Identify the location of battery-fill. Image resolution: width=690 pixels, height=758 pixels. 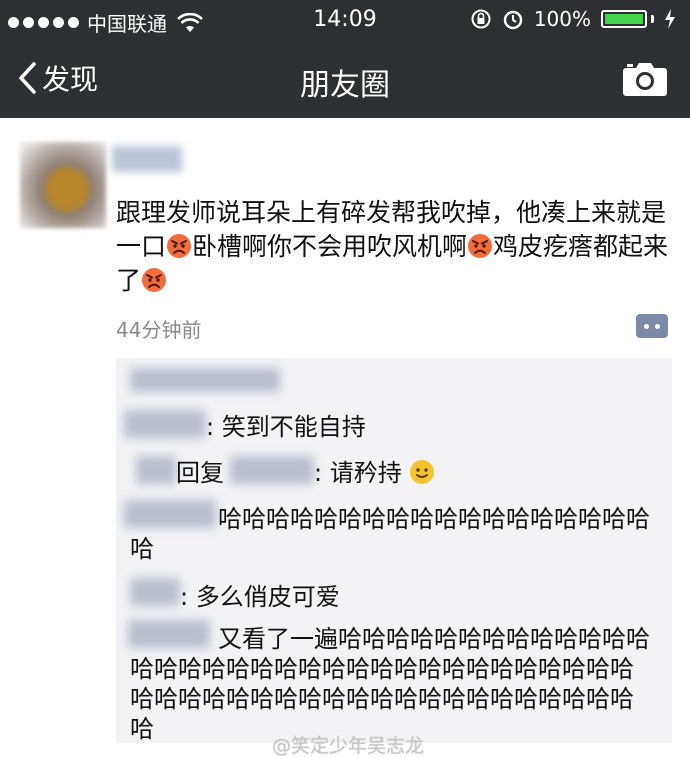
(624, 19).